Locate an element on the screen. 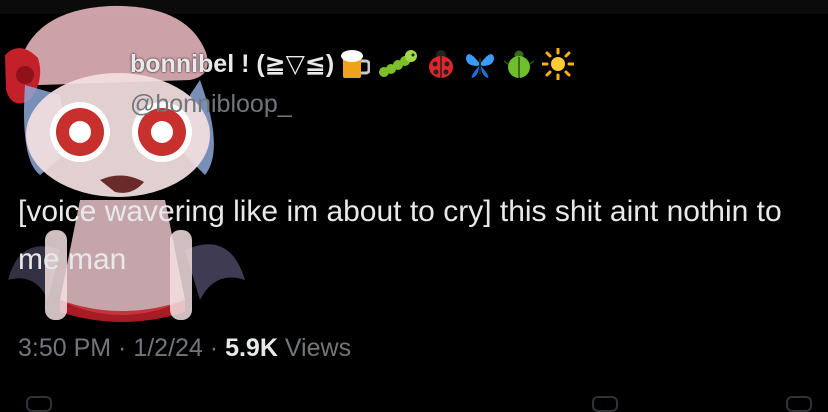 The height and width of the screenshot is (412, 828). name-emoji-row is located at coordinates (457, 64).